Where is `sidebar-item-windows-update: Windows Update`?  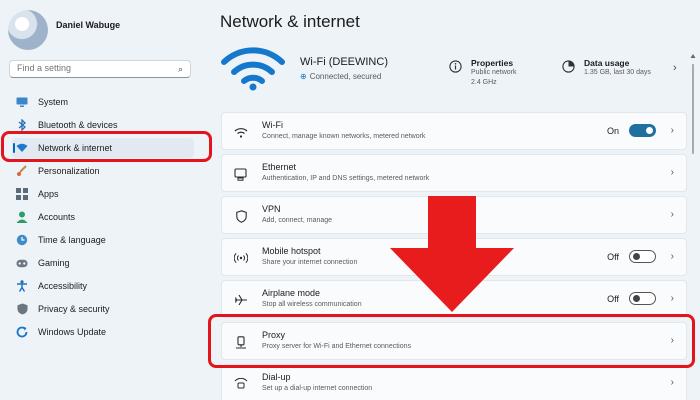 sidebar-item-windows-update: Windows Update is located at coordinates (103, 332).